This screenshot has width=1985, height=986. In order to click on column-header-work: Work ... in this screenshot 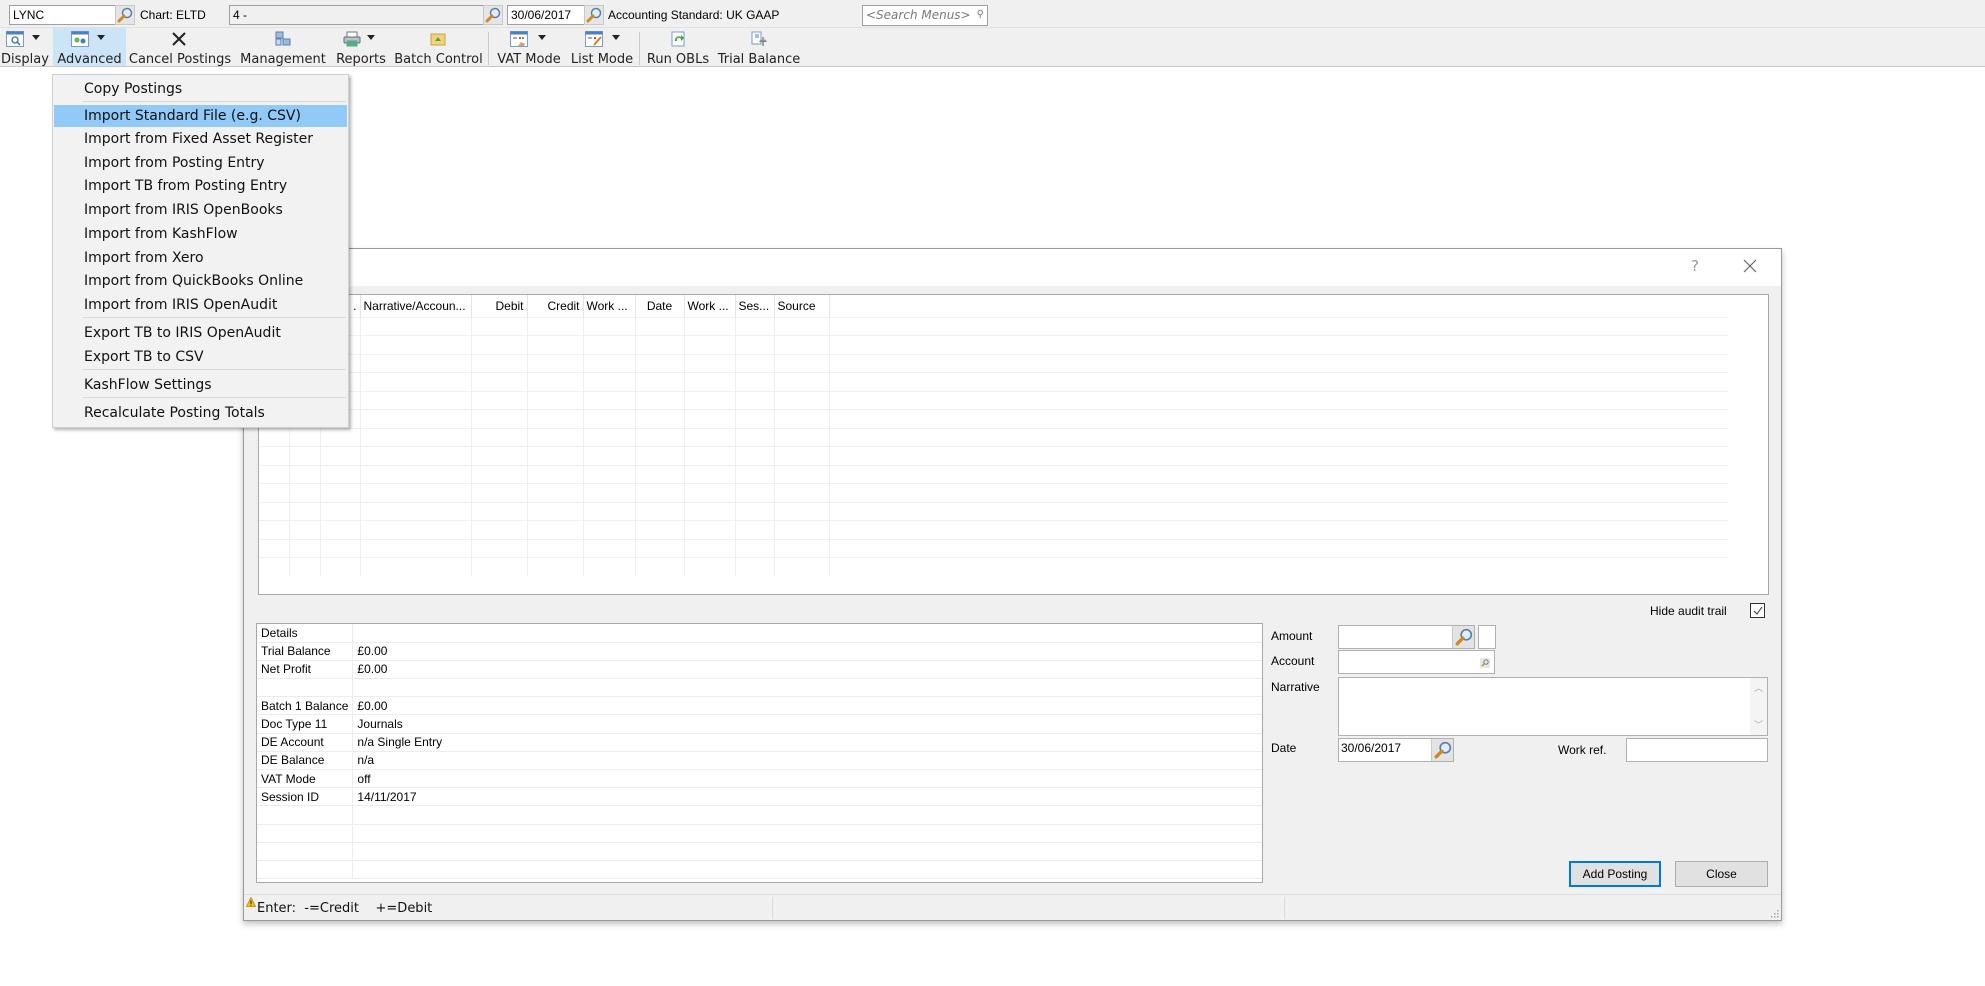, I will do `click(609, 306)`.